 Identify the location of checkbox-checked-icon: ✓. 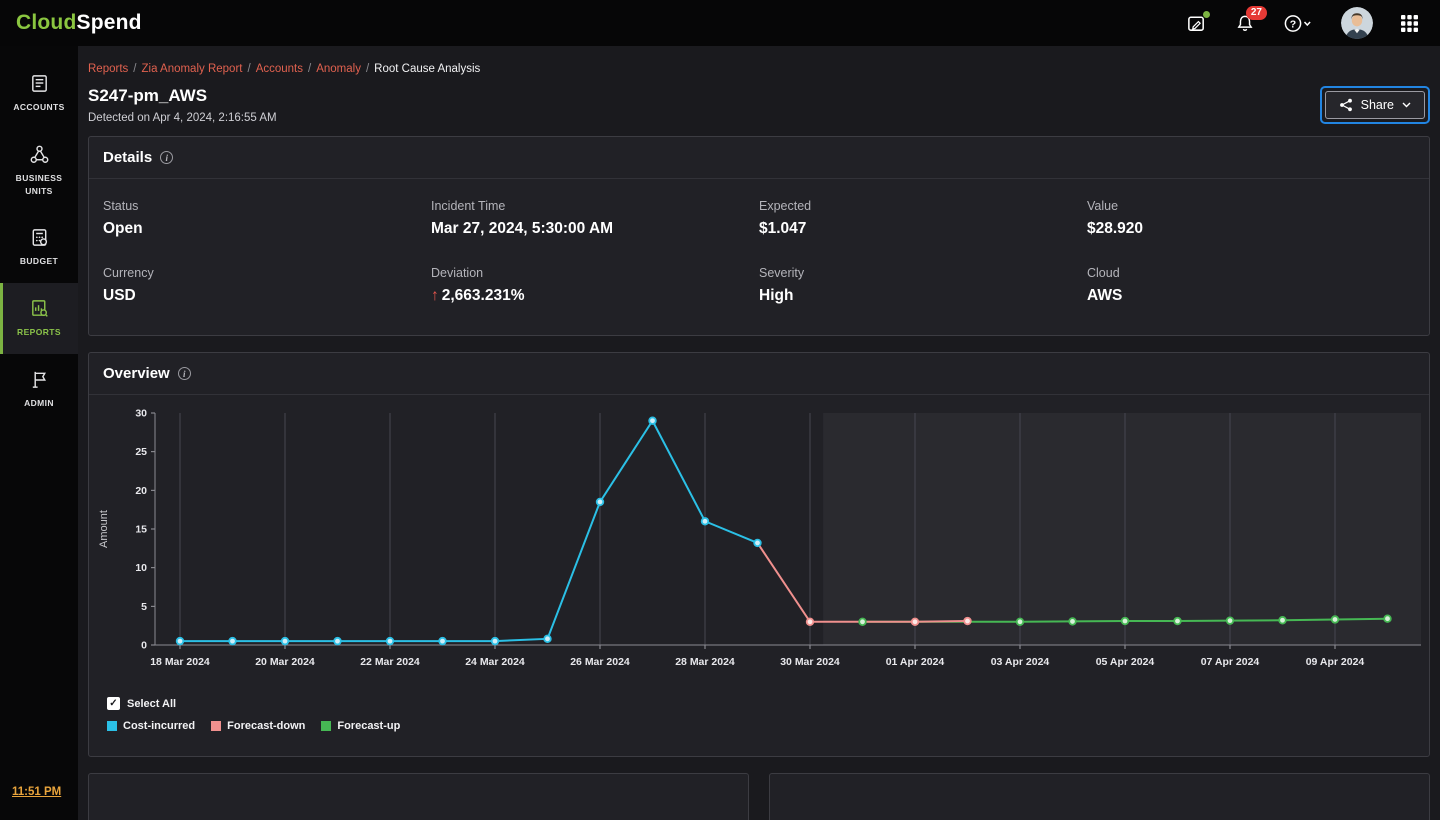
(113, 703).